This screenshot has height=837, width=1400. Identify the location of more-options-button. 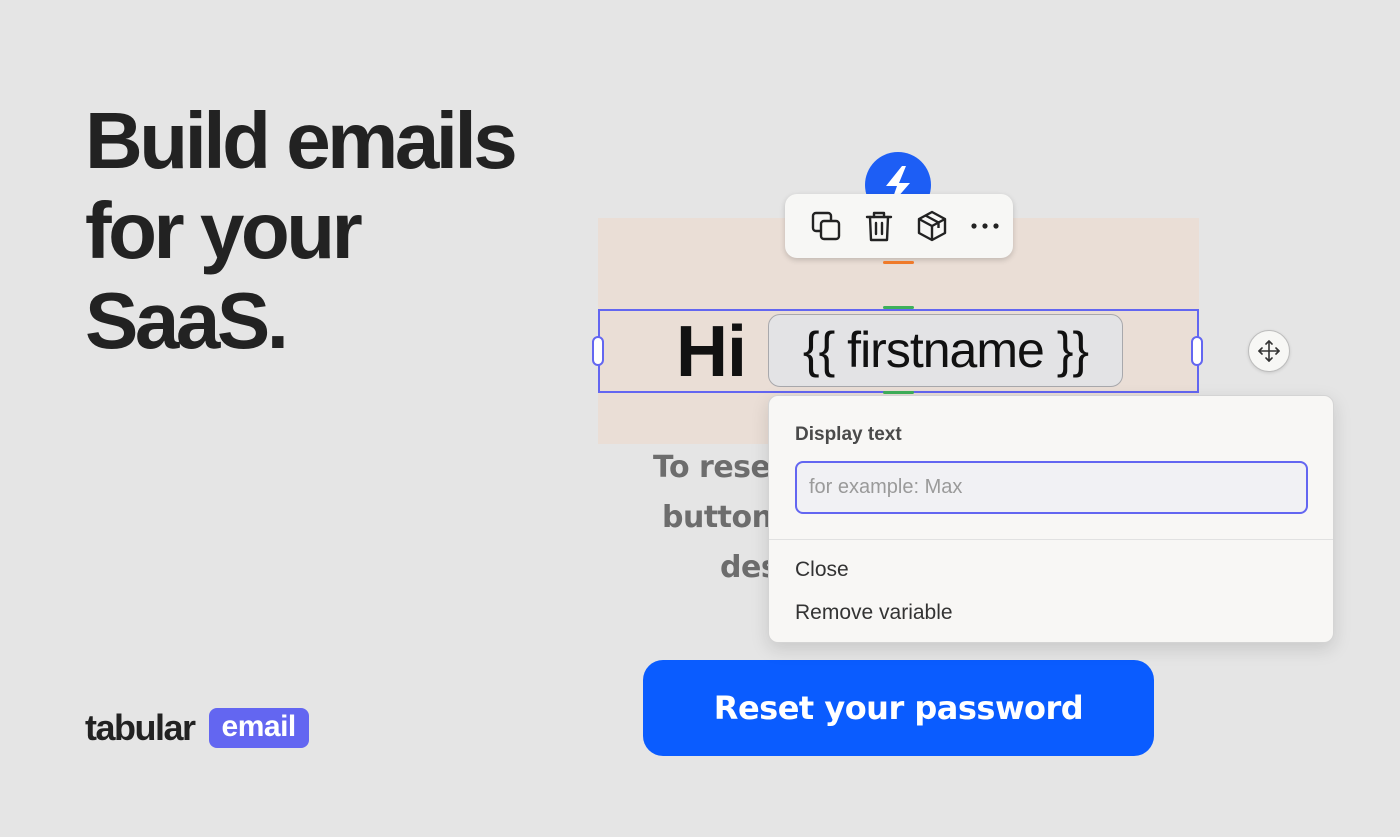
(984, 226).